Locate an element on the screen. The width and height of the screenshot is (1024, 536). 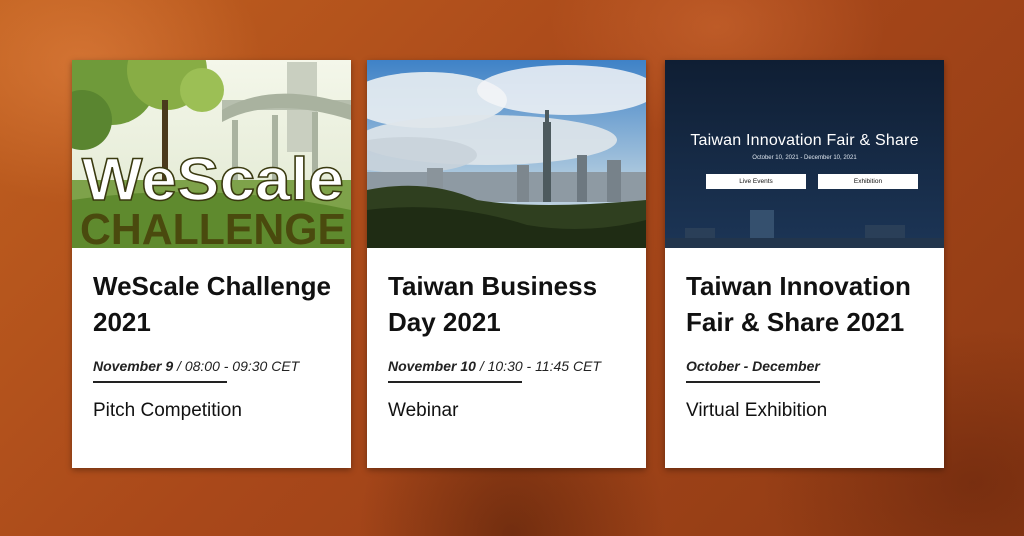
image-event-title: Taiwan Innovation Fair & Share is located at coordinates (804, 140).